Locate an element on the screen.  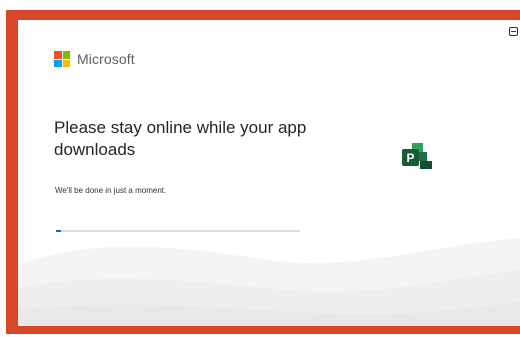
microsoft-logo-icon is located at coordinates (62, 59).